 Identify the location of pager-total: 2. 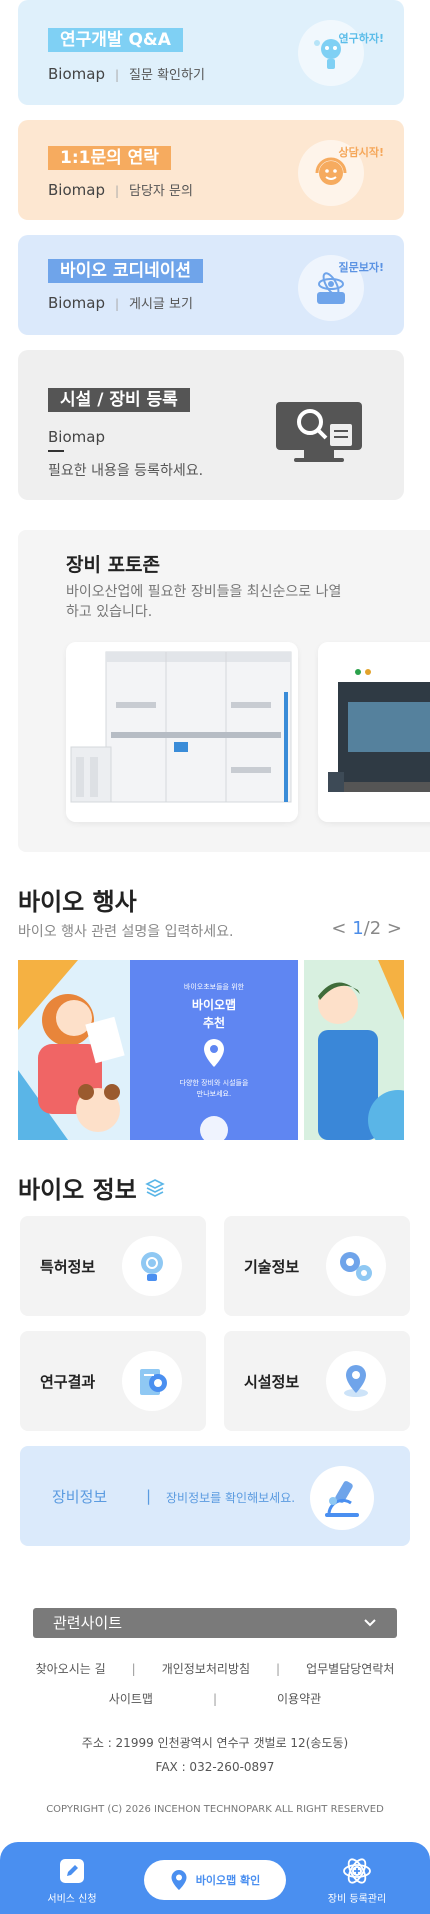
(375, 928).